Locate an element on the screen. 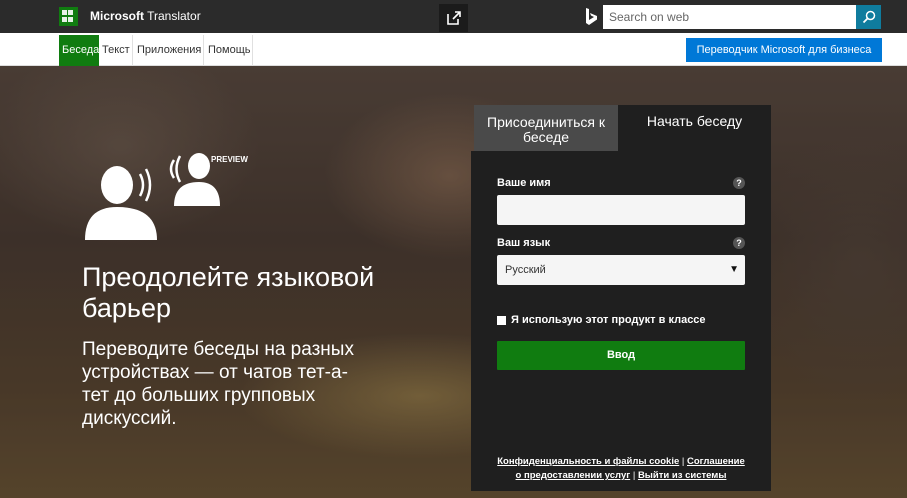 The image size is (907, 498). privacy-link: Конфиденциальность и файлы cookie is located at coordinates (588, 461).